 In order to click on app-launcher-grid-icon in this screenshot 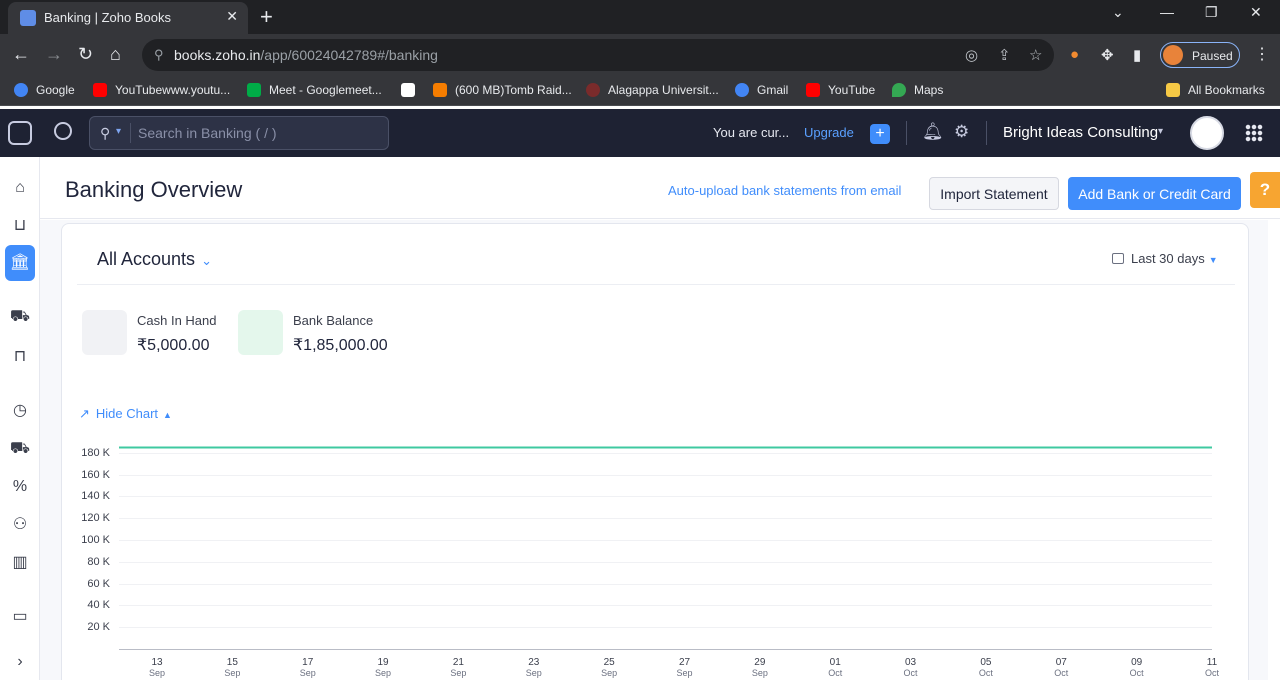, I will do `click(1254, 133)`.